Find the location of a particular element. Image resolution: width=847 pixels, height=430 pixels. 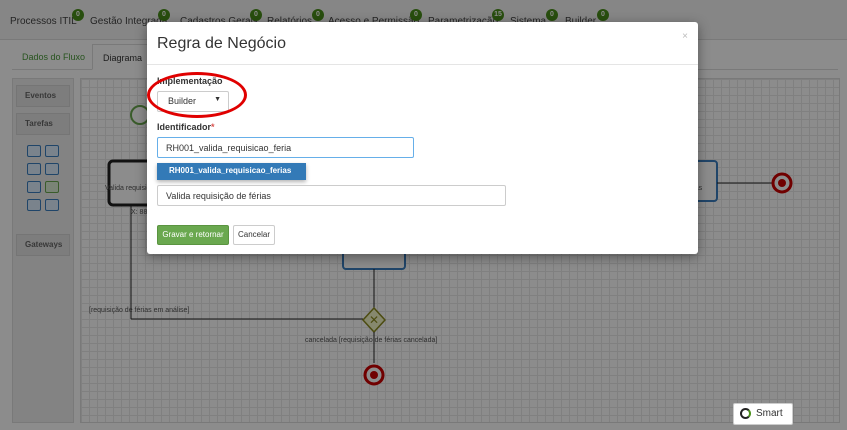

smart-button: Smart is located at coordinates (763, 414).